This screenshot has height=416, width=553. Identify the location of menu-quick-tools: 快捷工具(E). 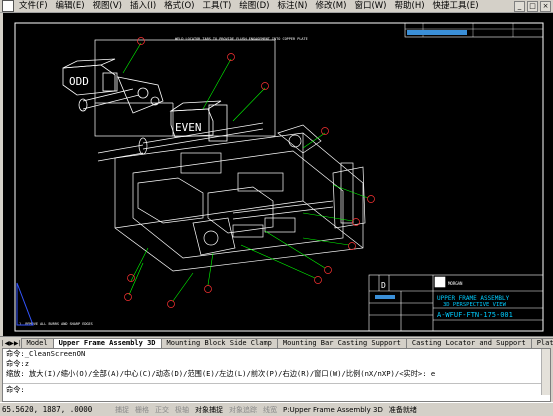
(456, 6).